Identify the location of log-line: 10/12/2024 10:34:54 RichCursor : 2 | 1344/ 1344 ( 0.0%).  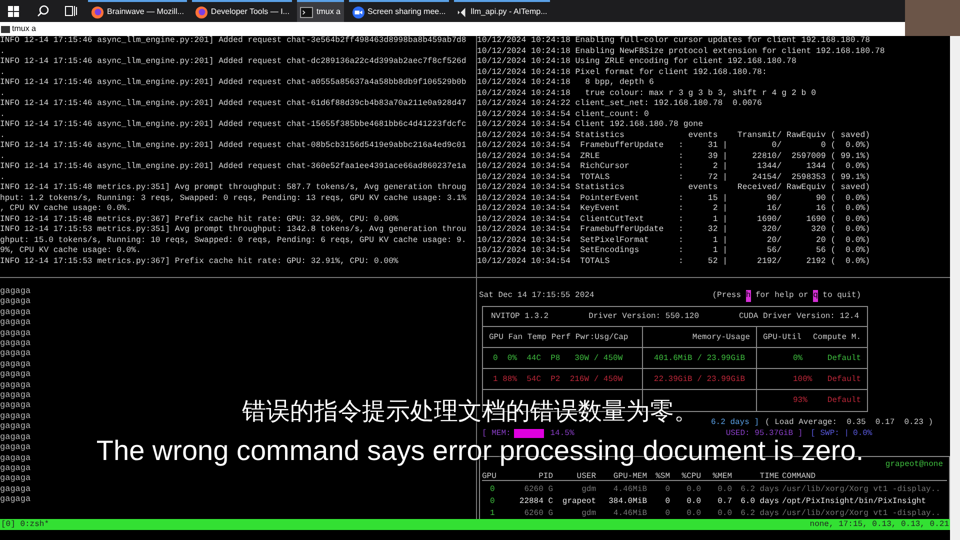
(674, 167).